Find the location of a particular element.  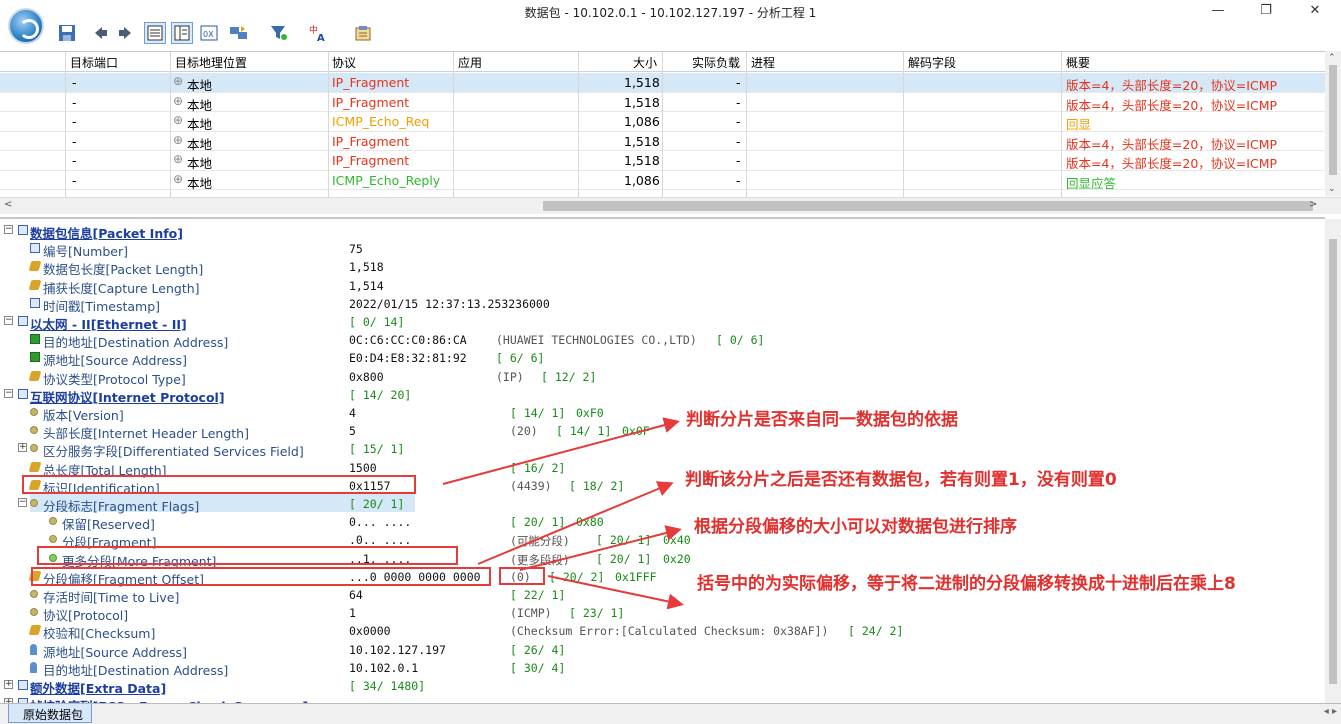

tree-label: 帧校验序列[FCS - Frame Check Sequence] is located at coordinates (169, 699).